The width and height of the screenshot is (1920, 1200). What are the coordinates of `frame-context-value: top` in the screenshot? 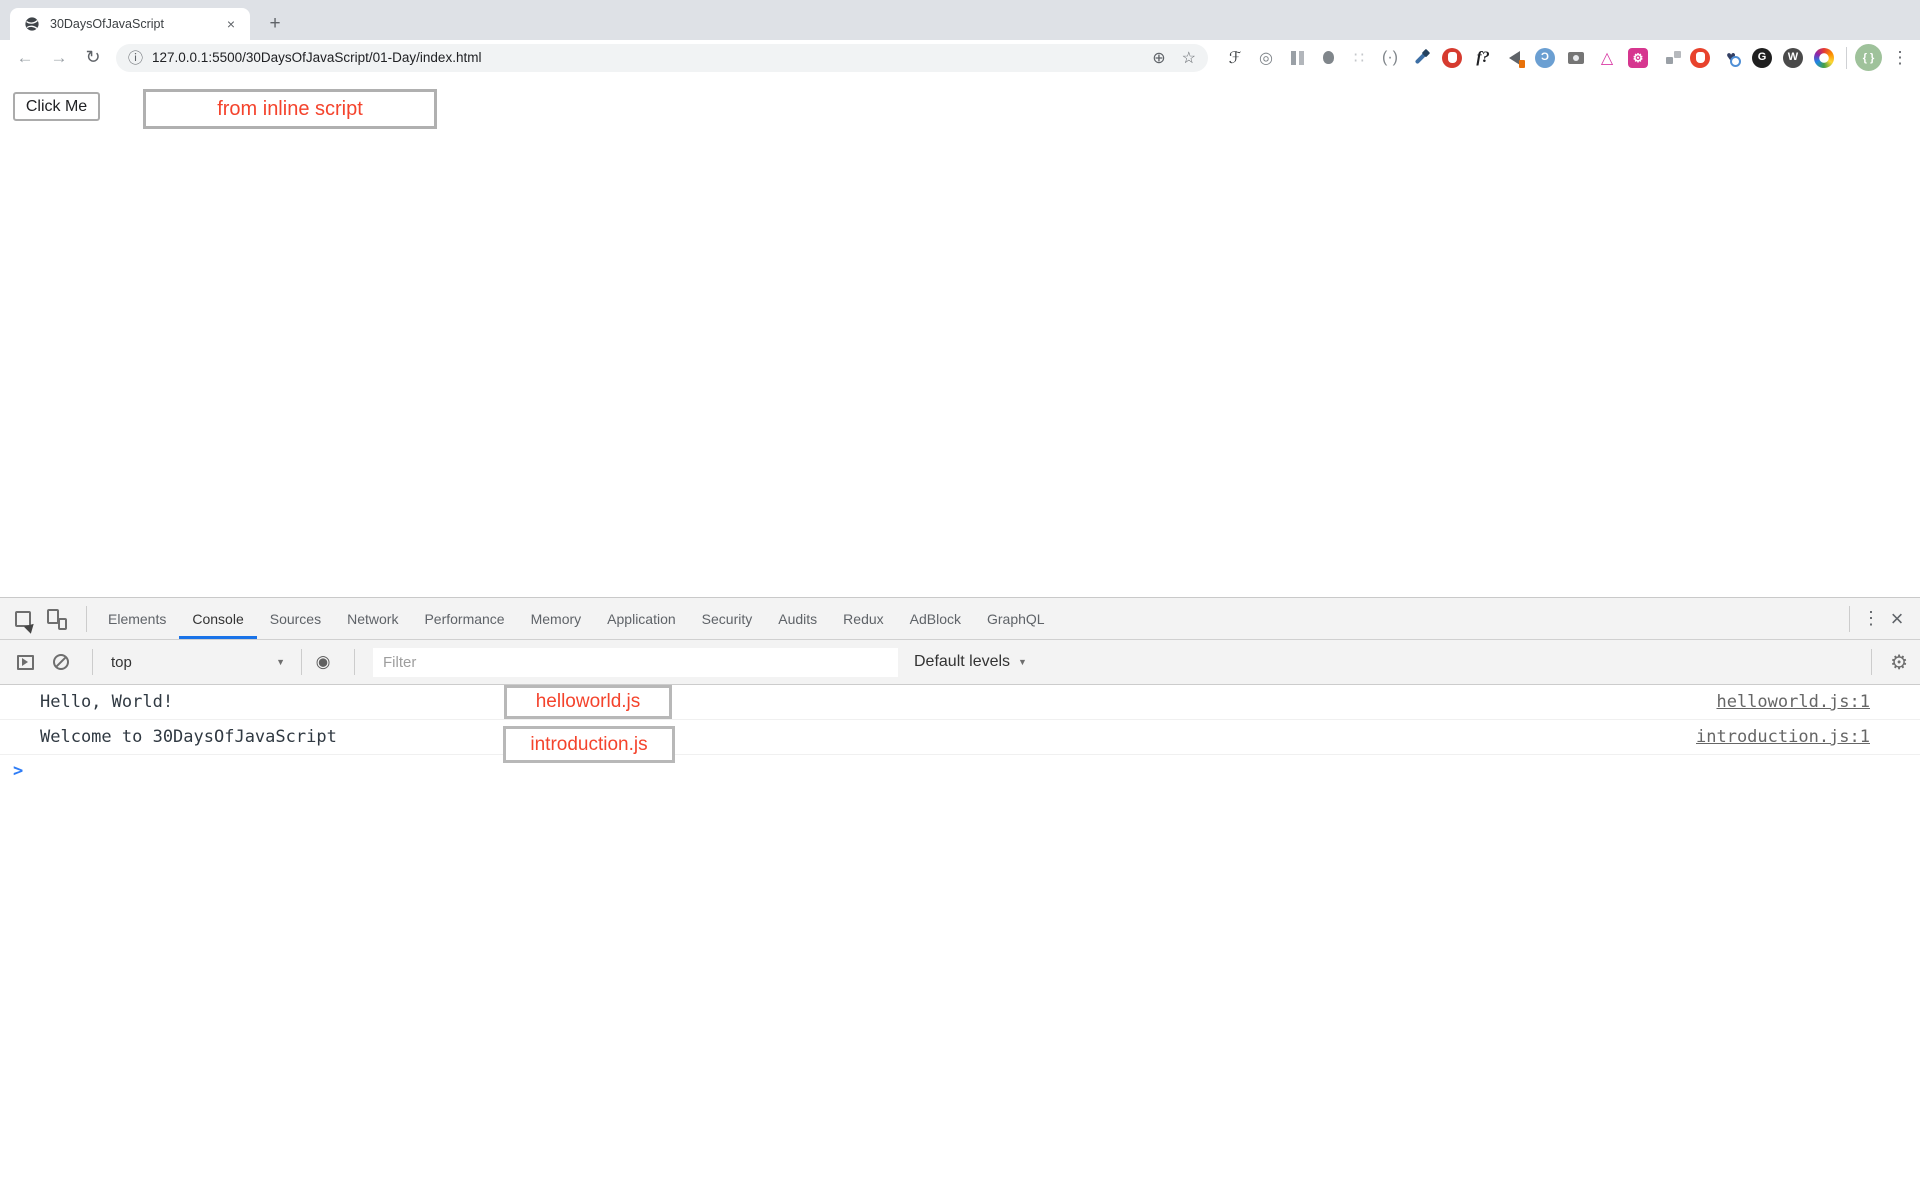 It's located at (121, 662).